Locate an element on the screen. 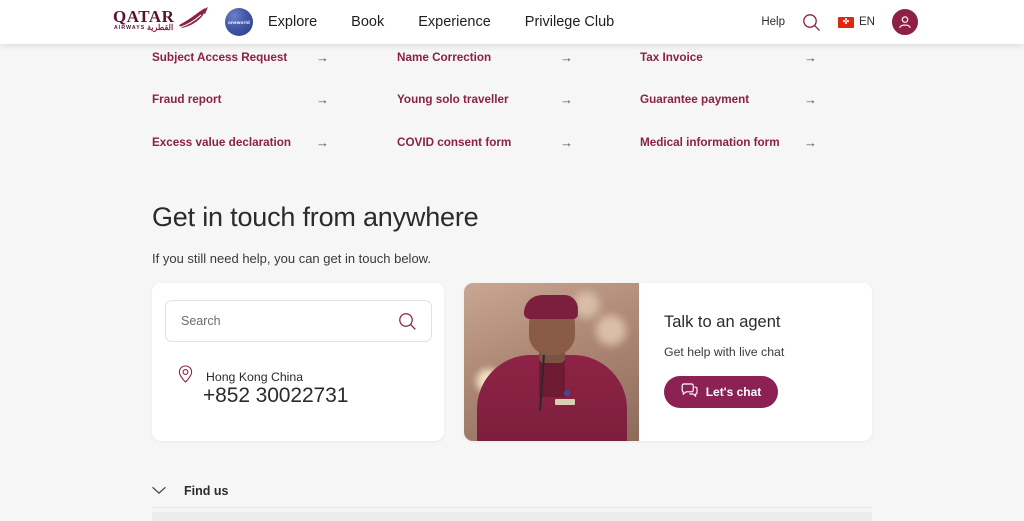 The height and width of the screenshot is (521, 1024). language-selector: ✤ EN is located at coordinates (856, 22).